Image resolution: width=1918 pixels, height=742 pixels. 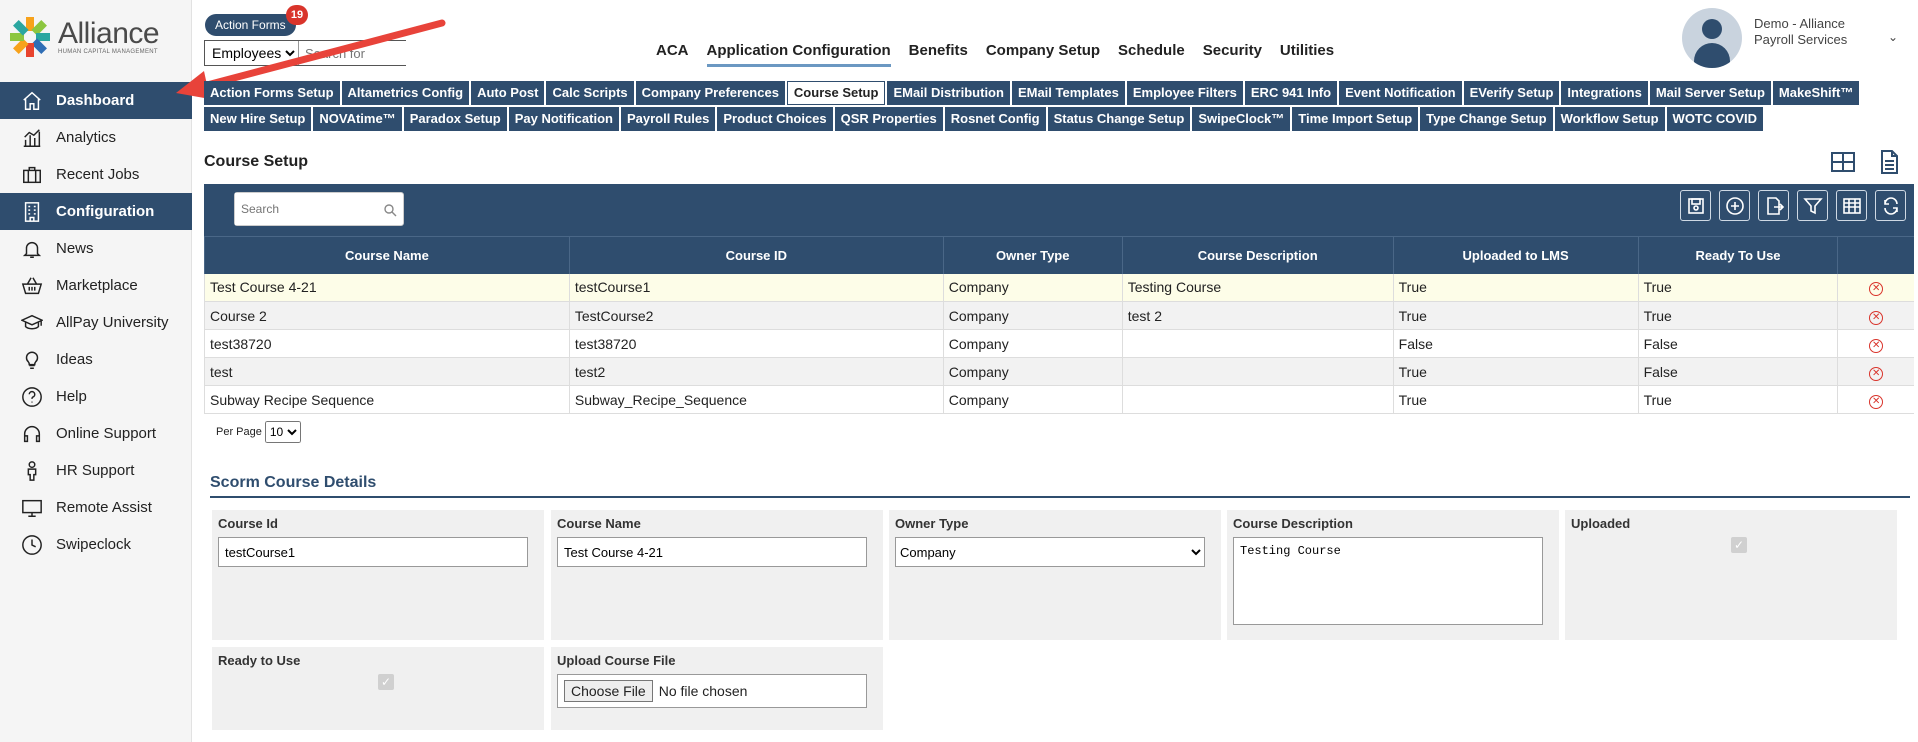 I want to click on employee-search: Employees, so click(x=342, y=53).